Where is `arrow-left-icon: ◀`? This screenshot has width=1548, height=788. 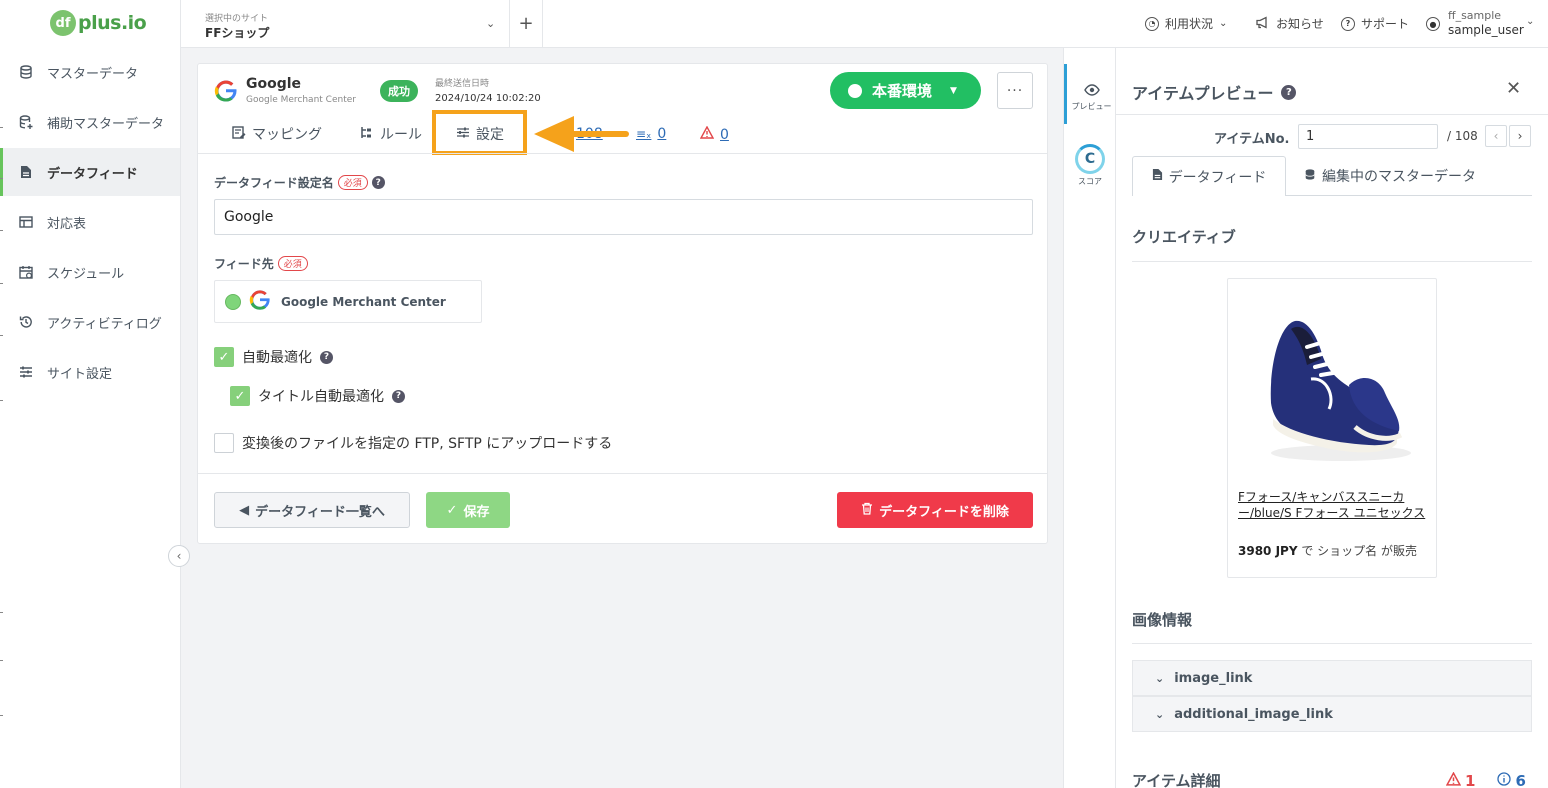 arrow-left-icon: ◀ is located at coordinates (244, 510).